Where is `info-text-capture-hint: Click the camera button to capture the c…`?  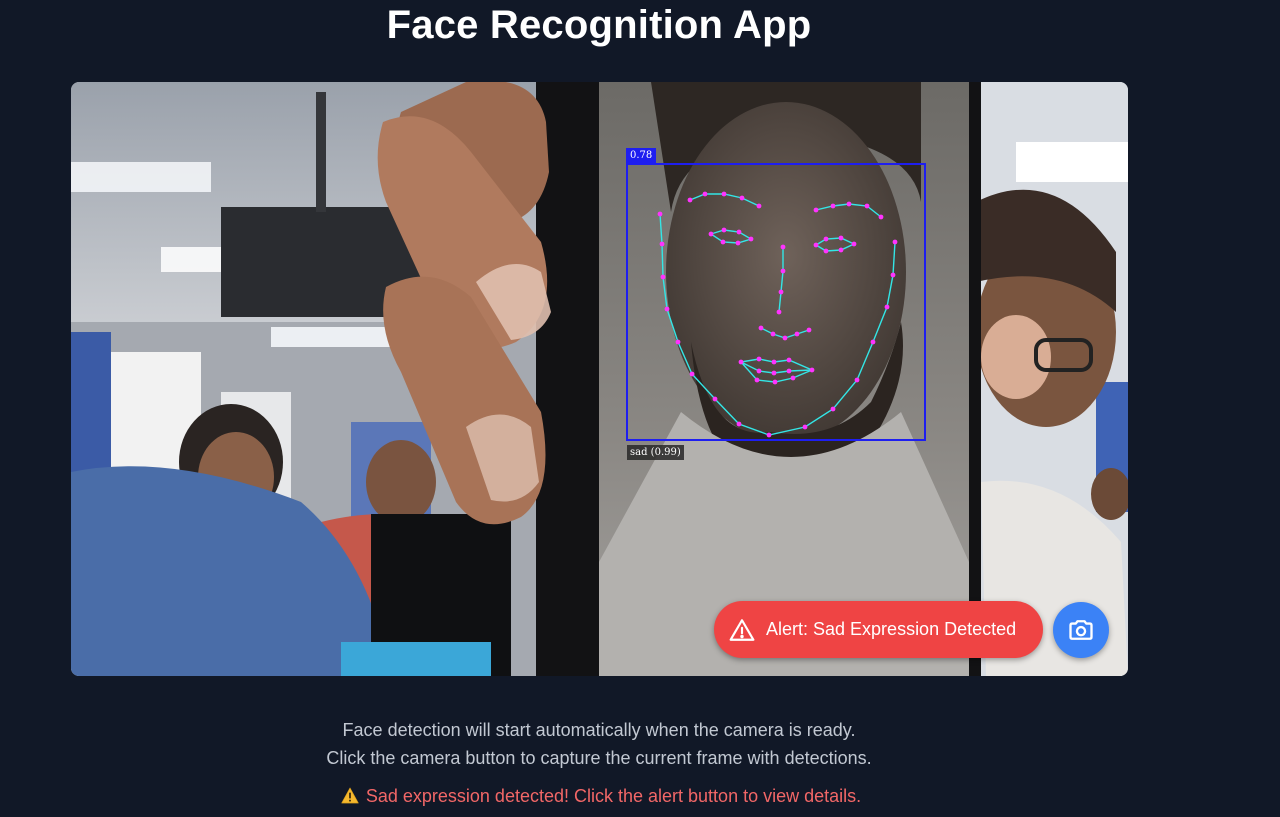 info-text-capture-hint: Click the camera button to capture the c… is located at coordinates (599, 758).